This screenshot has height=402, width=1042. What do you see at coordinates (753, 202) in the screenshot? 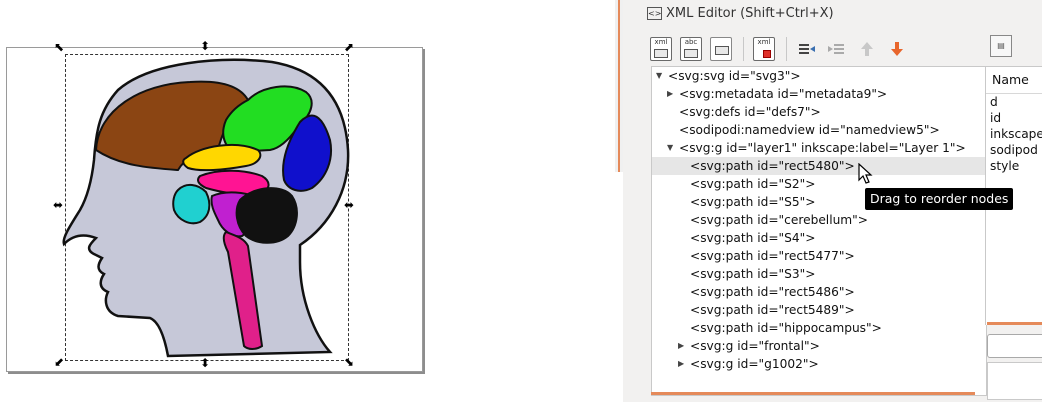
I see `tree-node-label: <svg:path id="S5">` at bounding box center [753, 202].